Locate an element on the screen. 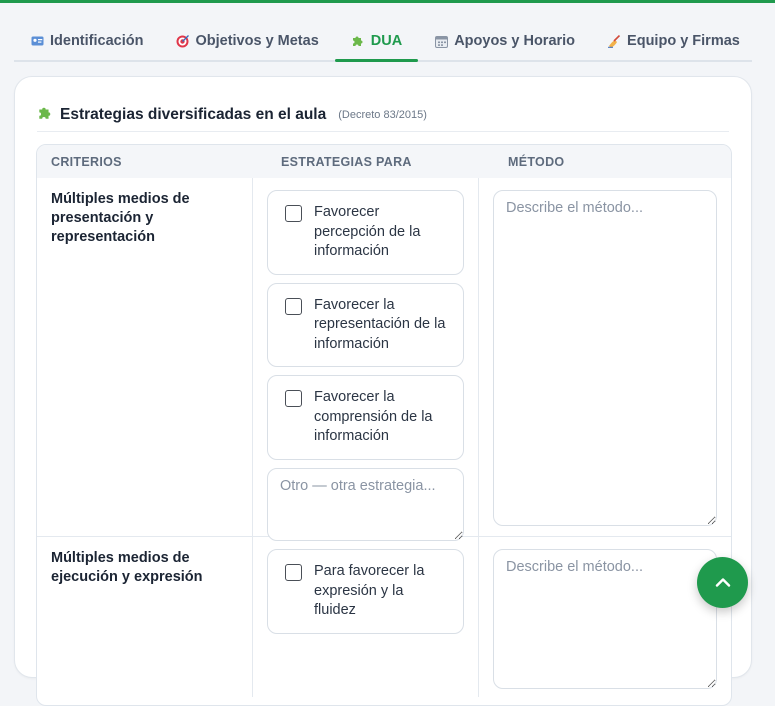 The width and height of the screenshot is (775, 706). tab-apoyos-horario: Apoyos y Horario is located at coordinates (504, 41).